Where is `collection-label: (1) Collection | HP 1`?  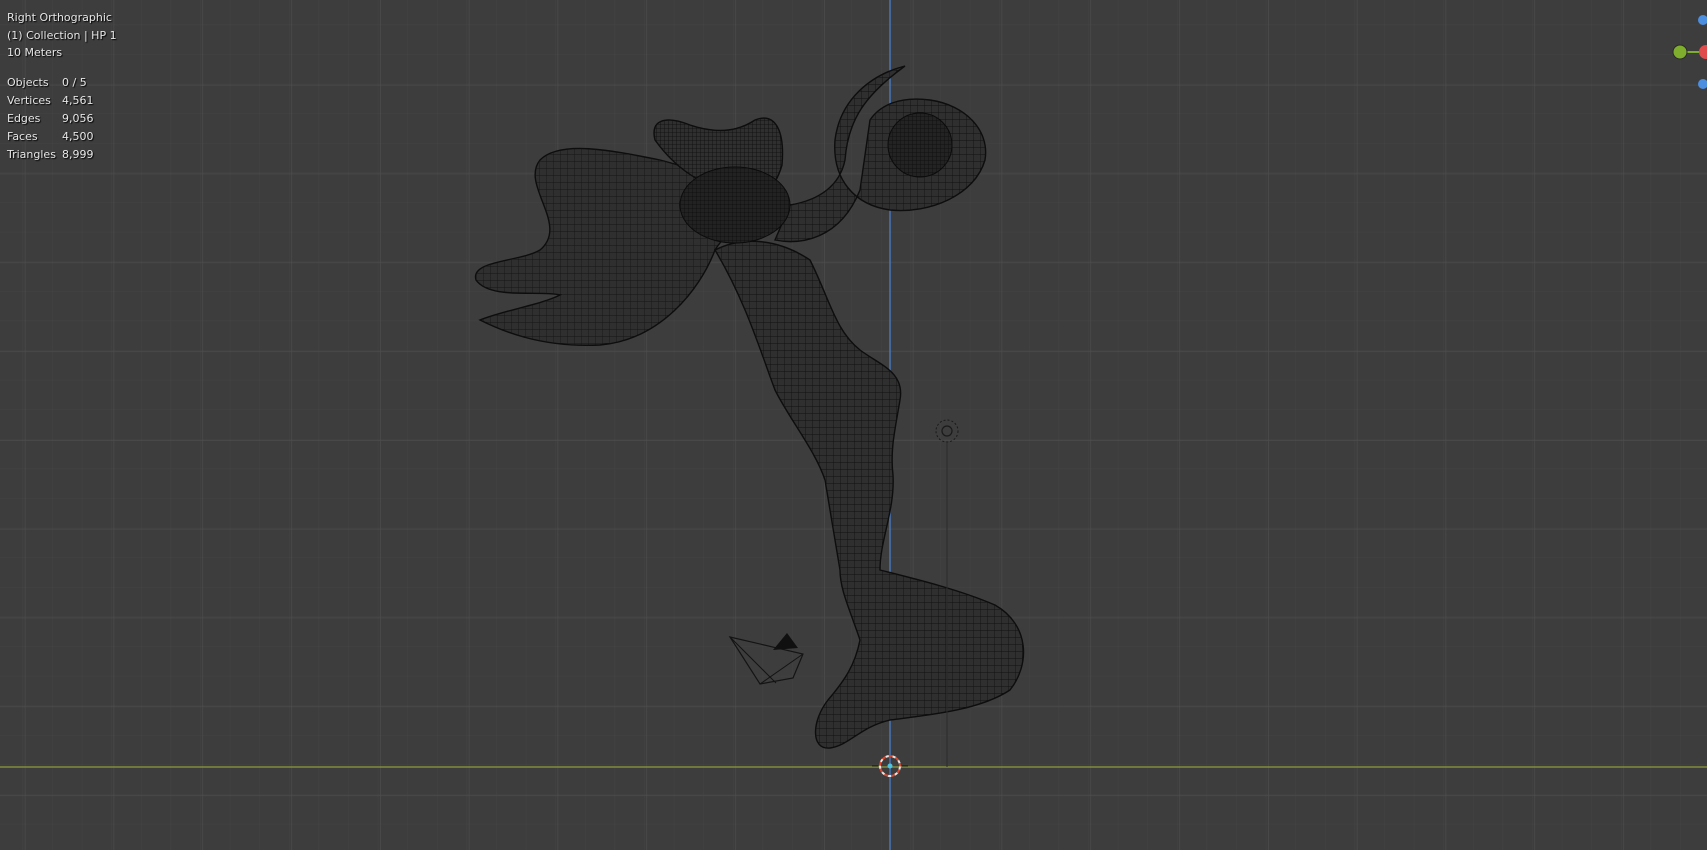 collection-label: (1) Collection | HP 1 is located at coordinates (62, 35).